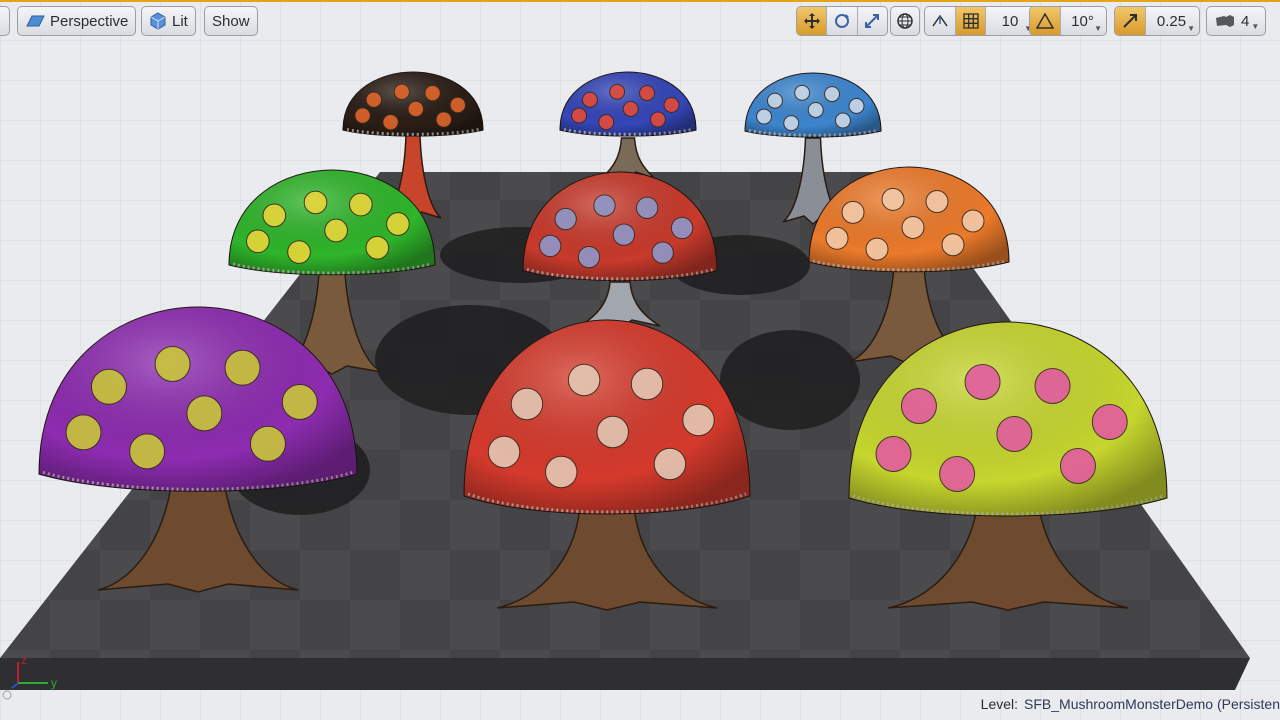  What do you see at coordinates (5, 21) in the screenshot?
I see `viewport-options-button` at bounding box center [5, 21].